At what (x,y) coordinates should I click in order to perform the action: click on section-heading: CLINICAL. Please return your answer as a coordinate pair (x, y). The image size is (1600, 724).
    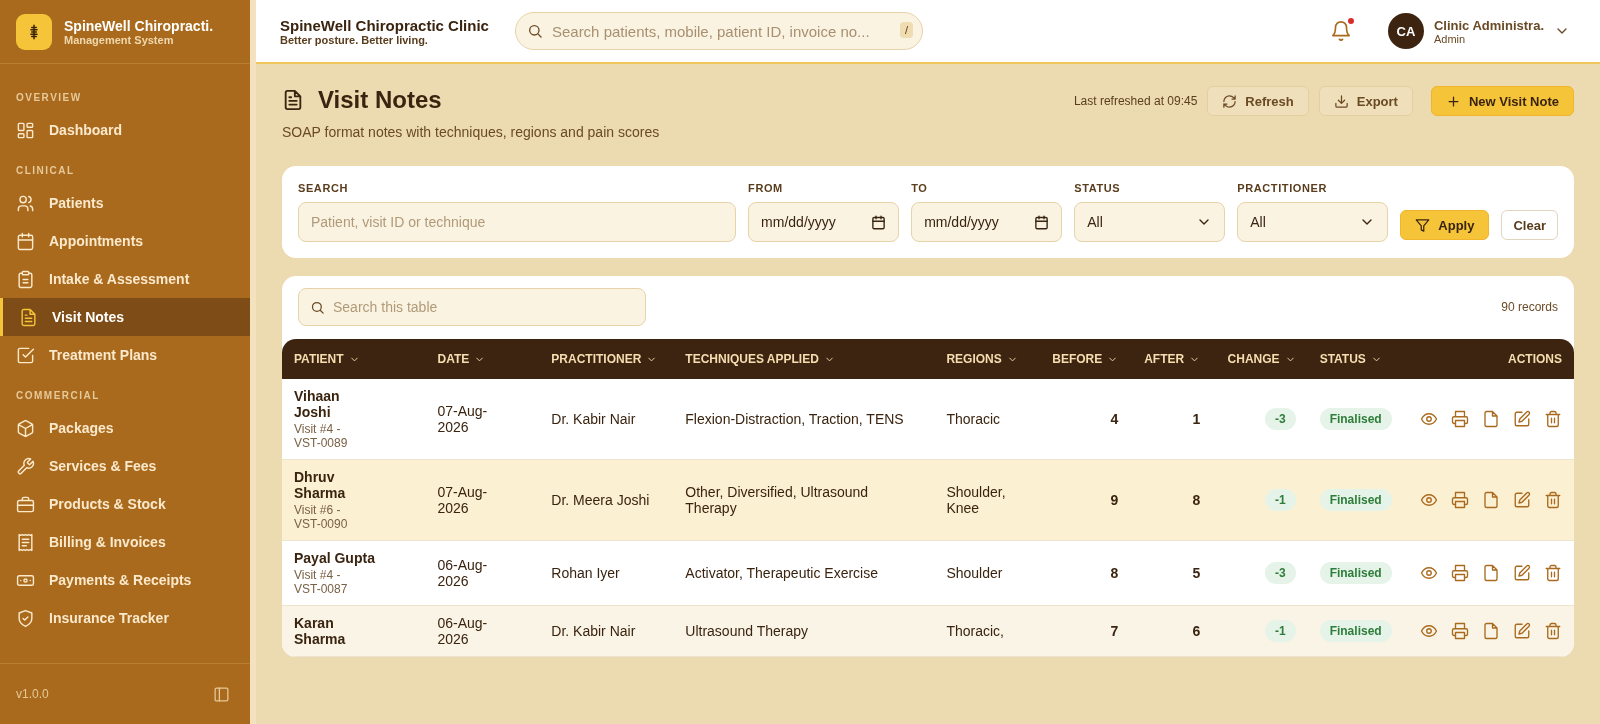
    Looking at the image, I should click on (45, 171).